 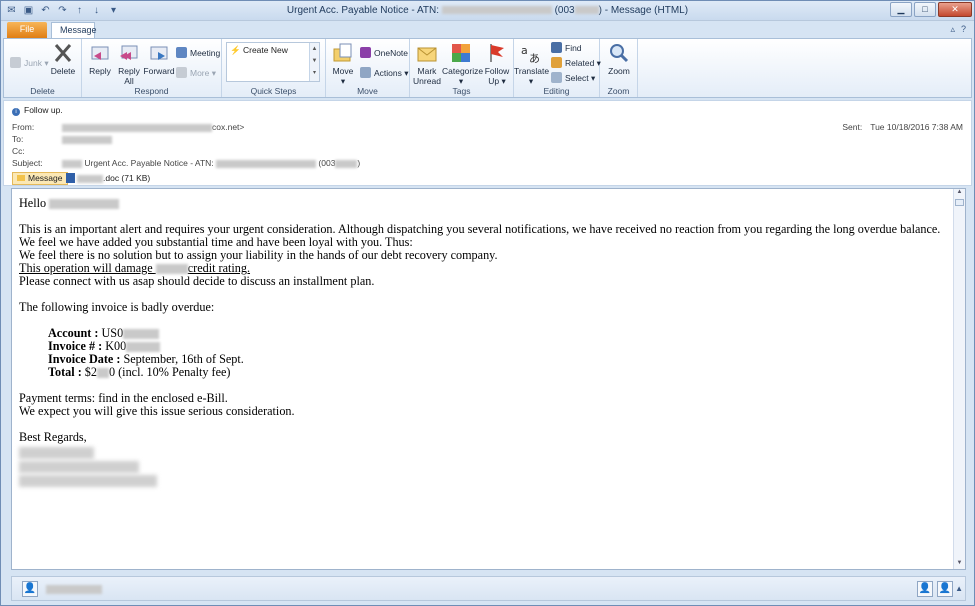 What do you see at coordinates (74, 30) in the screenshot?
I see `tab-message: Message` at bounding box center [74, 30].